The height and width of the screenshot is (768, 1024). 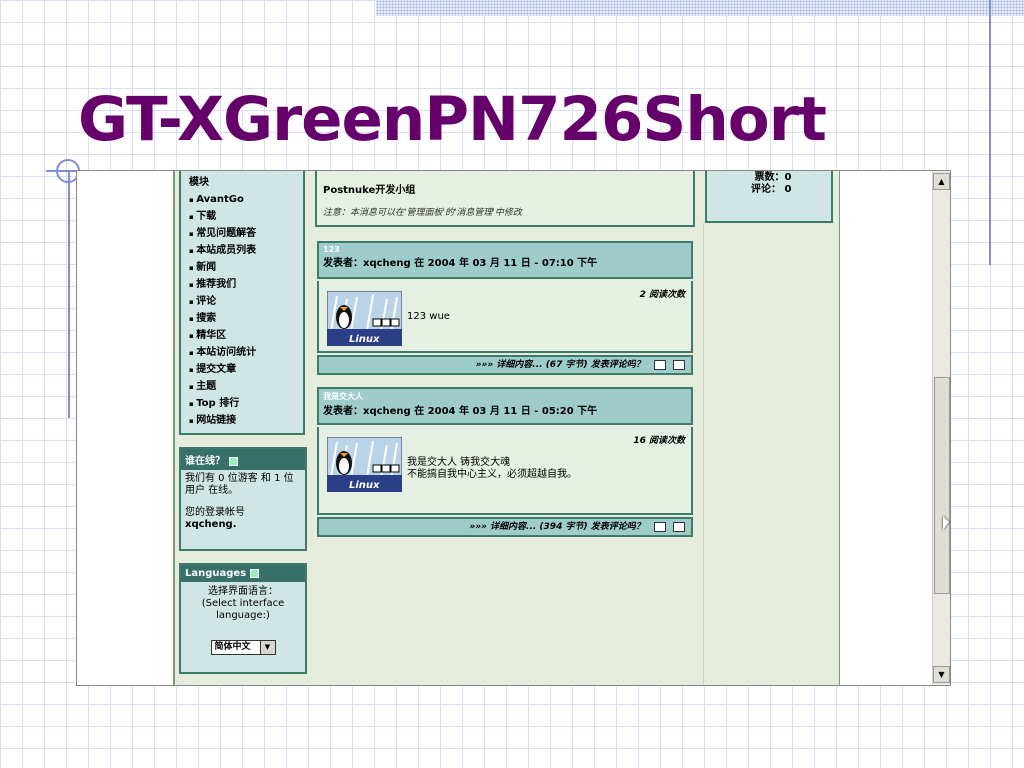 What do you see at coordinates (222, 250) in the screenshot?
I see `module-link-members: 本站成员列表` at bounding box center [222, 250].